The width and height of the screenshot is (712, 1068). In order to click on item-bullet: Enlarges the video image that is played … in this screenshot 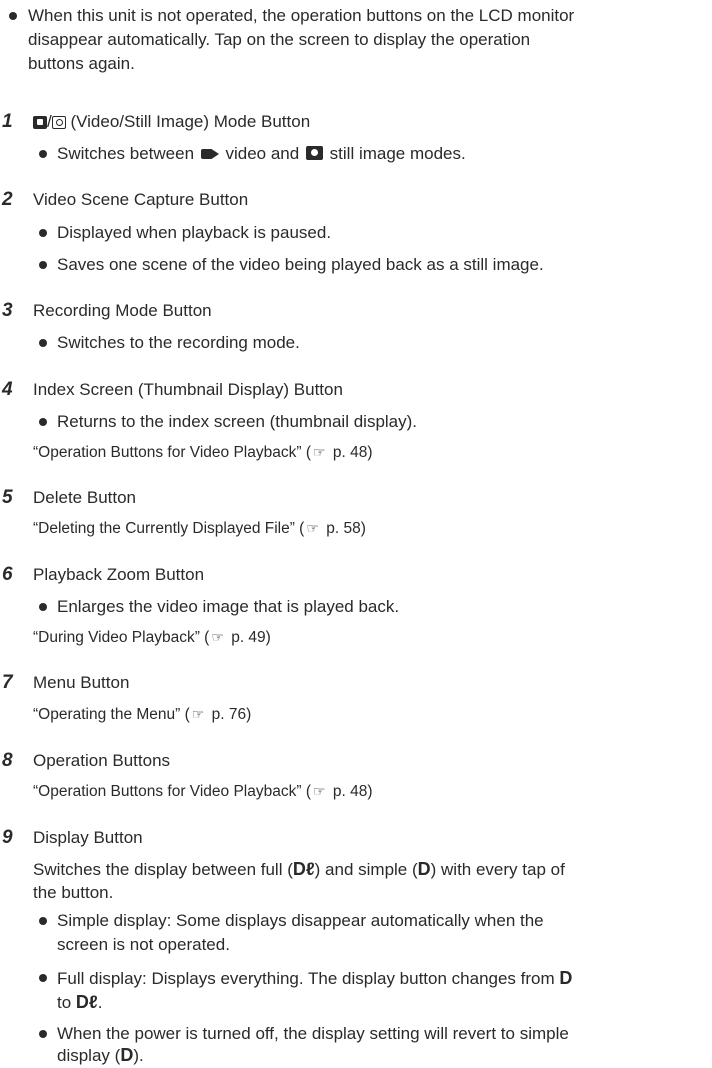, I will do `click(228, 606)`.